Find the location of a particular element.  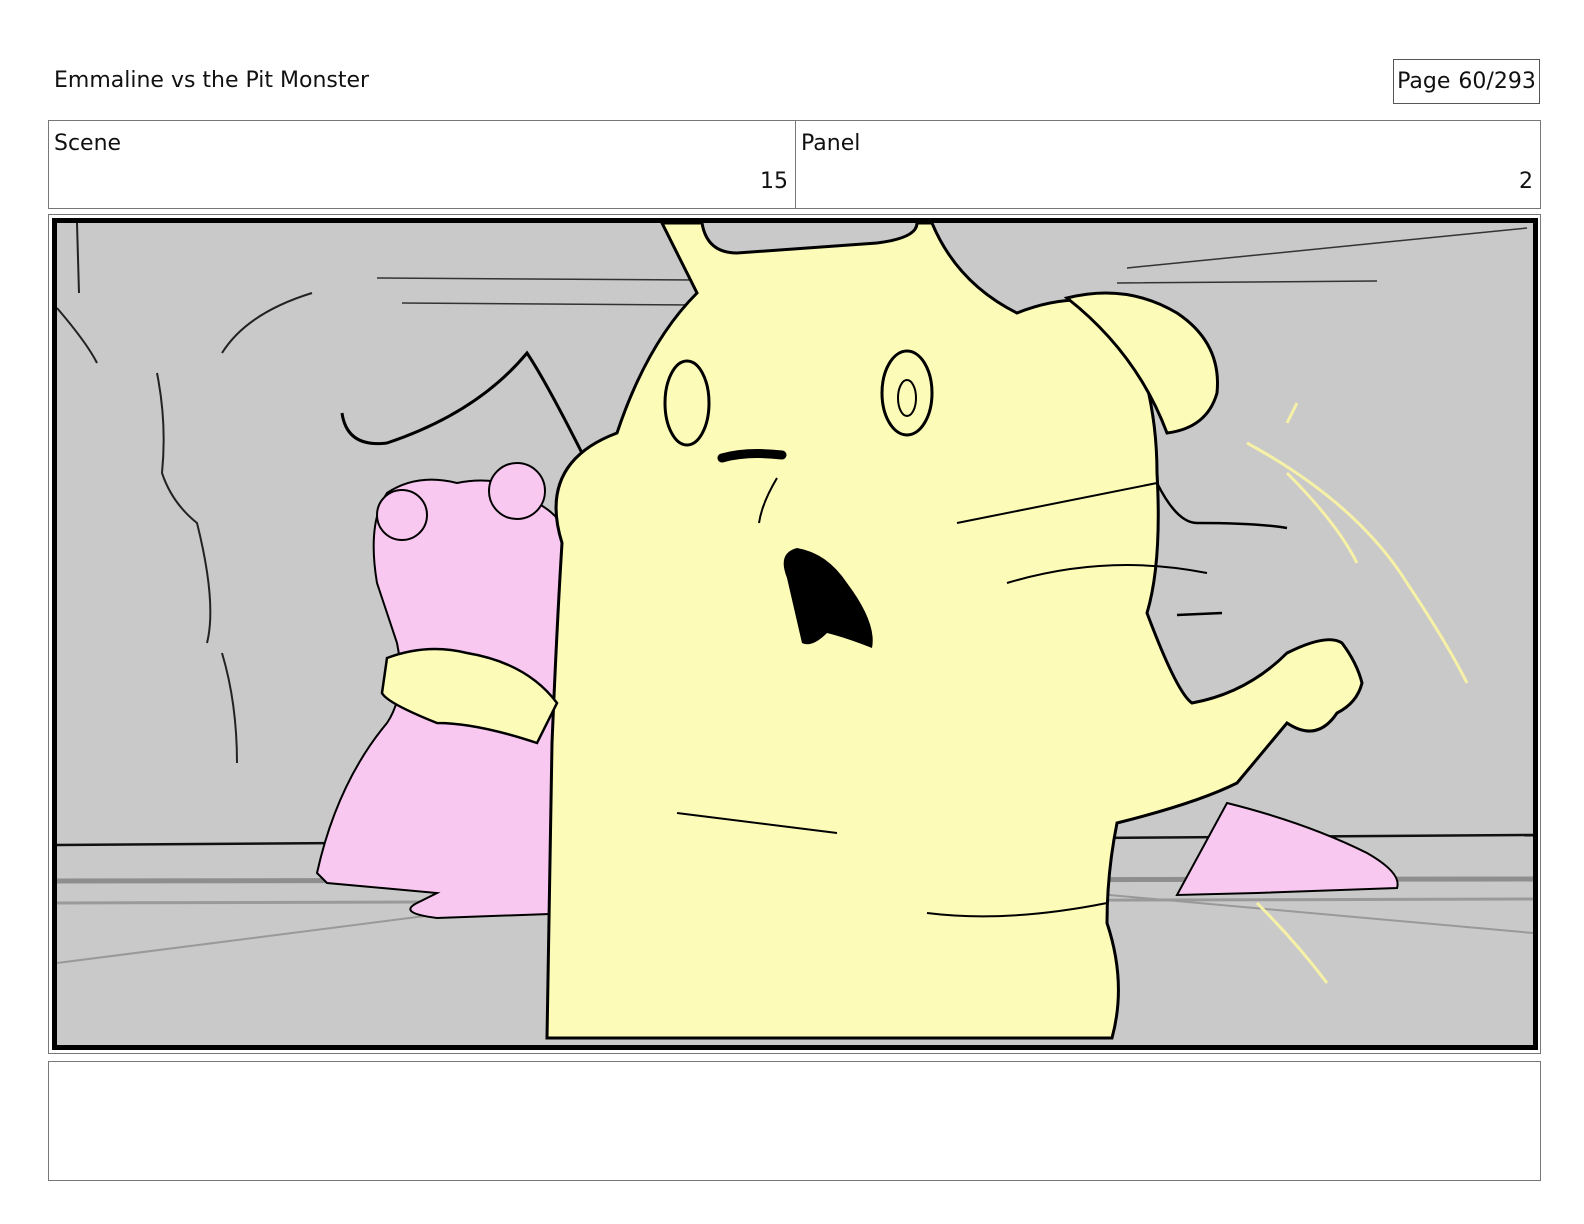

scene-number: 15 is located at coordinates (774, 181).